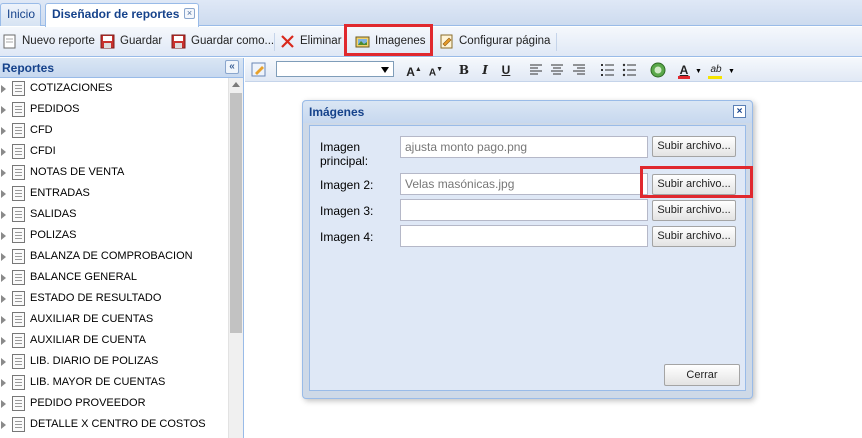 This screenshot has width=862, height=438. Describe the element at coordinates (557, 70) in the screenshot. I see `align-center-icon` at that location.